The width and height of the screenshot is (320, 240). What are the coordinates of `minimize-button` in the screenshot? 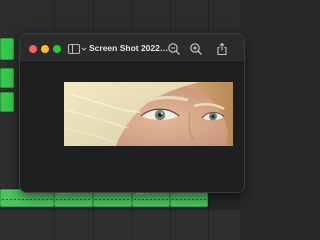 It's located at (45, 49).